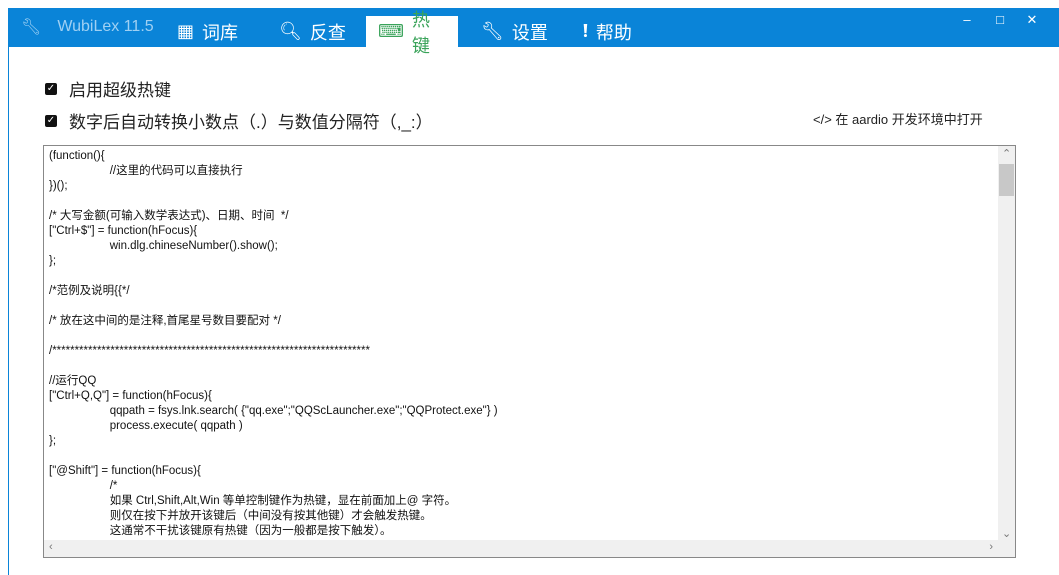 The width and height of the screenshot is (1059, 575). What do you see at coordinates (123, 231) in the screenshot?
I see `code-line: ["Ctrl+$"] = function(hFocus){` at bounding box center [123, 231].